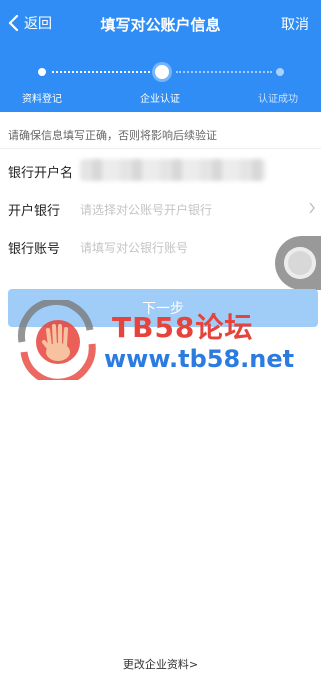  What do you see at coordinates (146, 210) in the screenshot?
I see `bank-select-placeholder: 请选择对公账号开户银行` at bounding box center [146, 210].